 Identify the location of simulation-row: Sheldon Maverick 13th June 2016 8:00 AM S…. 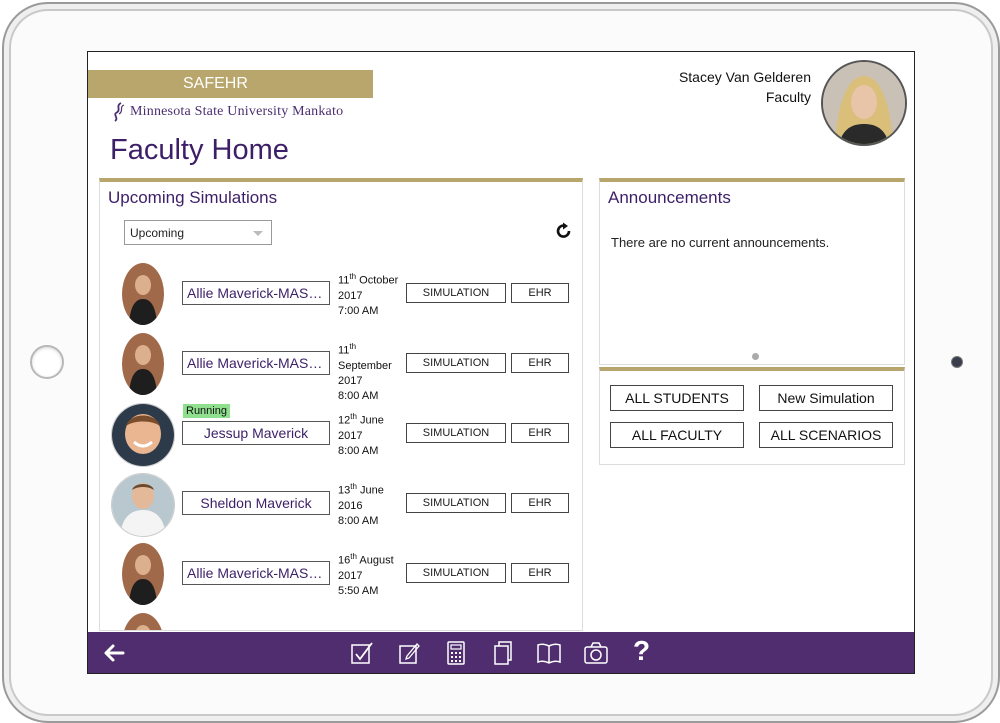
(341, 508).